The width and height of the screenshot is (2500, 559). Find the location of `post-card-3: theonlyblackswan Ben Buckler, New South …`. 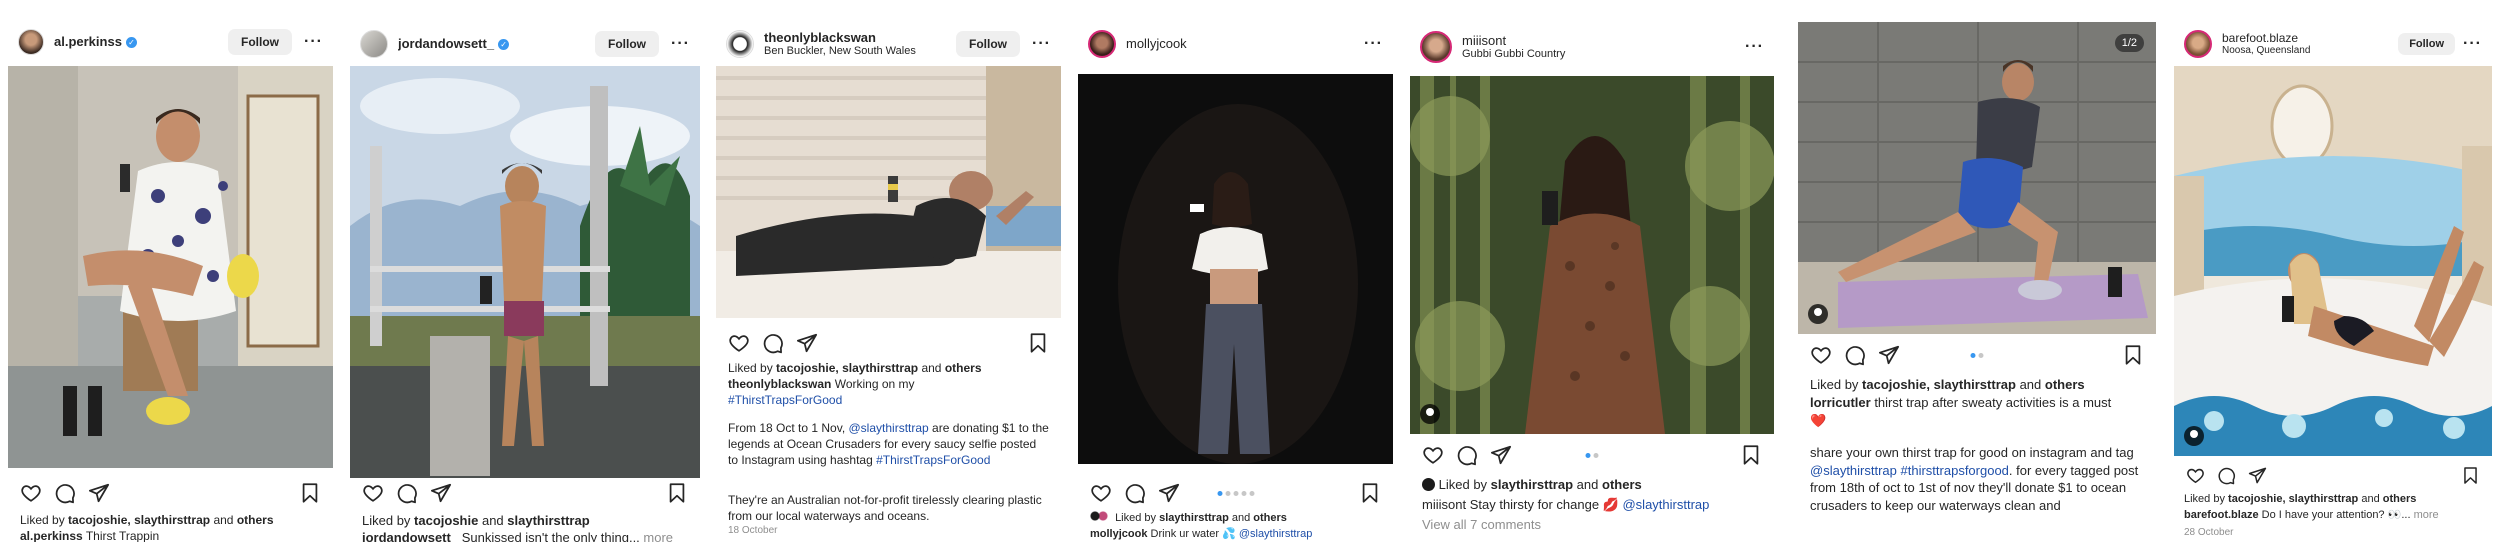

post-card-3: theonlyblackswan Ben Buckler, New South … is located at coordinates (888, 282).